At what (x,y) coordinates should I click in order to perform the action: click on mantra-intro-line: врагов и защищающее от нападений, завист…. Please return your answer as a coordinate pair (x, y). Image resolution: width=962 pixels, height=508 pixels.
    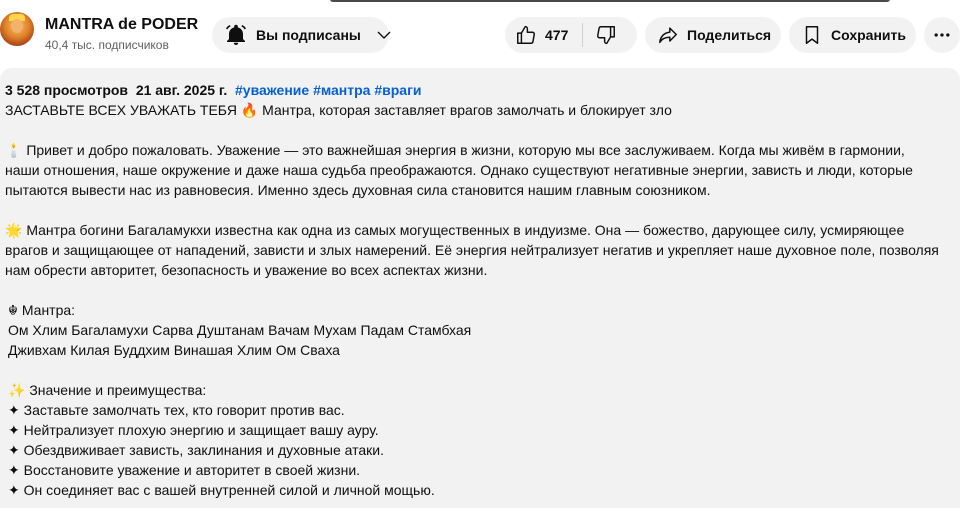
    Looking at the image, I should click on (472, 250).